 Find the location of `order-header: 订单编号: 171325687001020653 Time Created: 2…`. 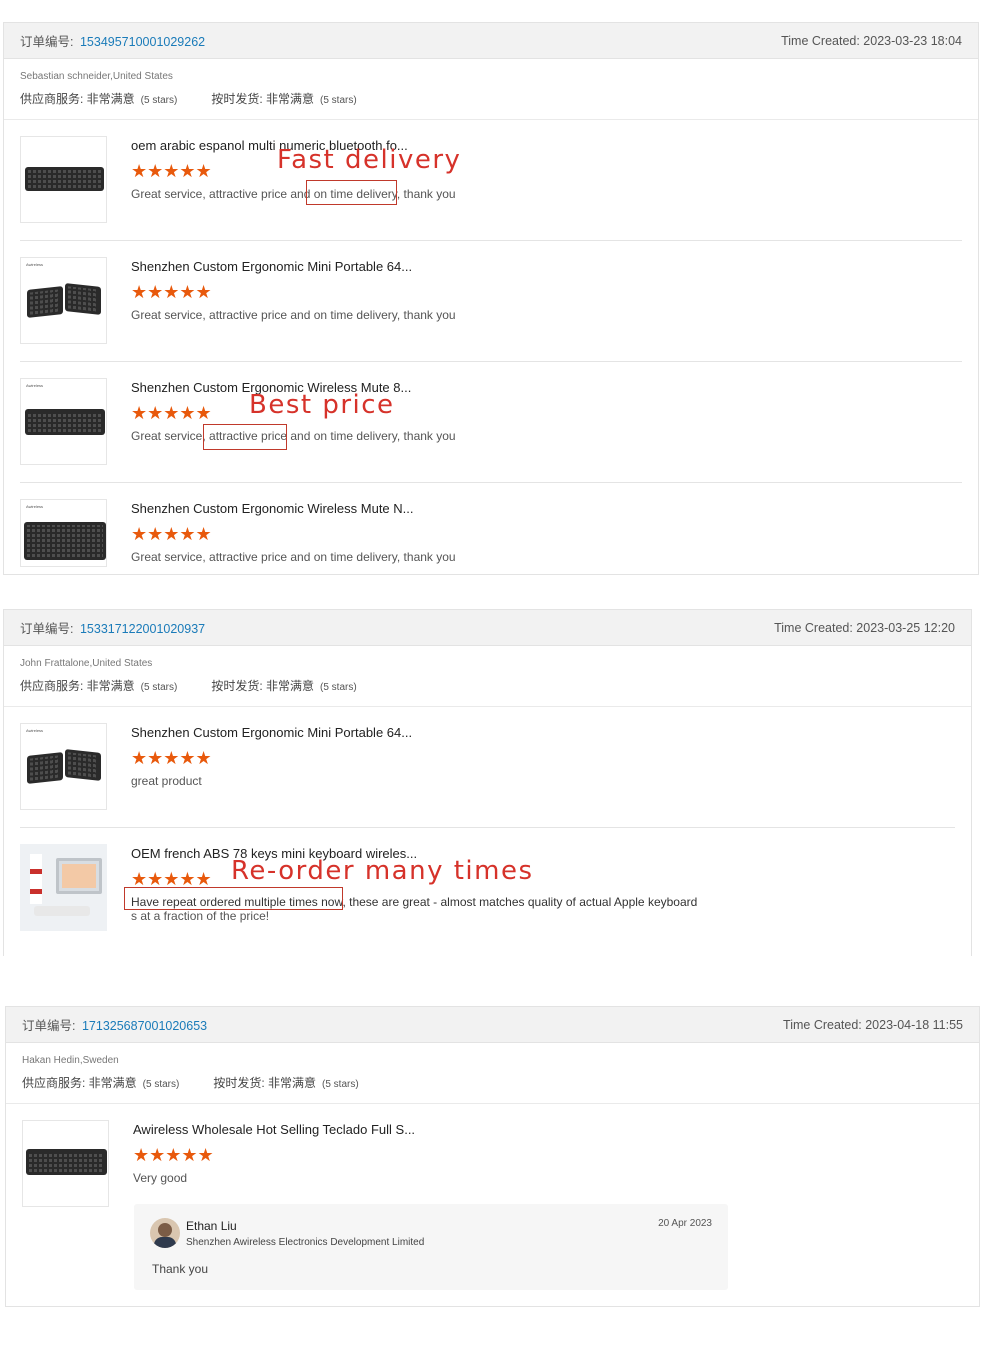

order-header: 订单编号: 171325687001020653 Time Created: 2… is located at coordinates (492, 1025).